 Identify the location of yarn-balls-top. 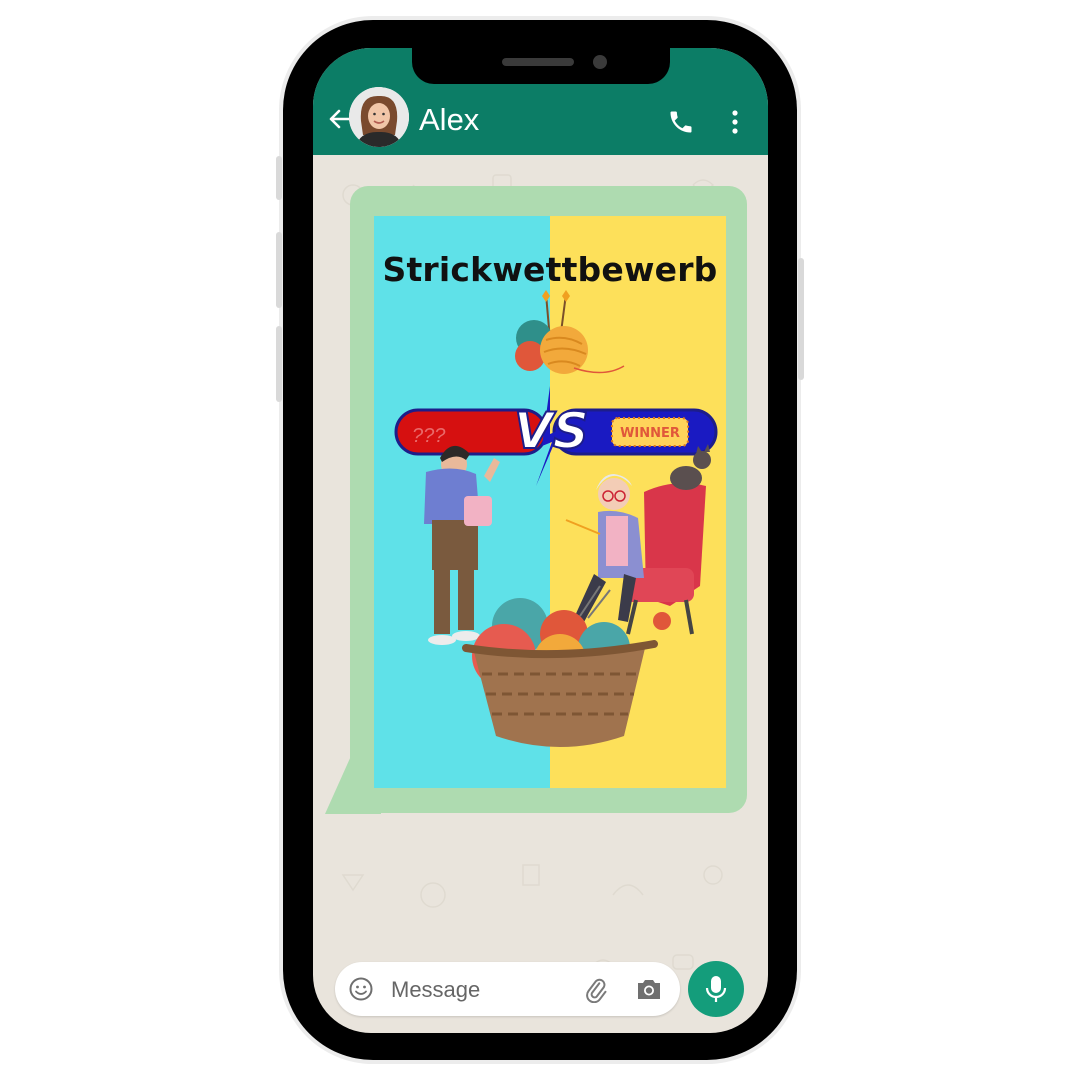
(570, 332).